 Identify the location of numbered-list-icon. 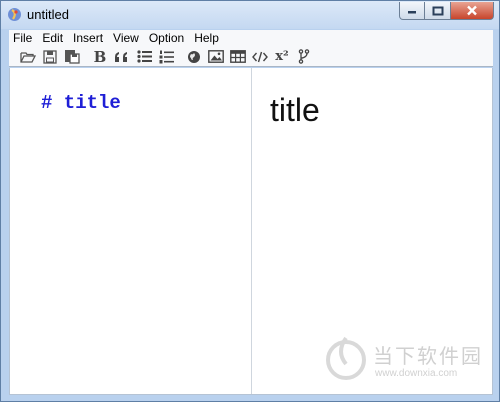
(166, 56).